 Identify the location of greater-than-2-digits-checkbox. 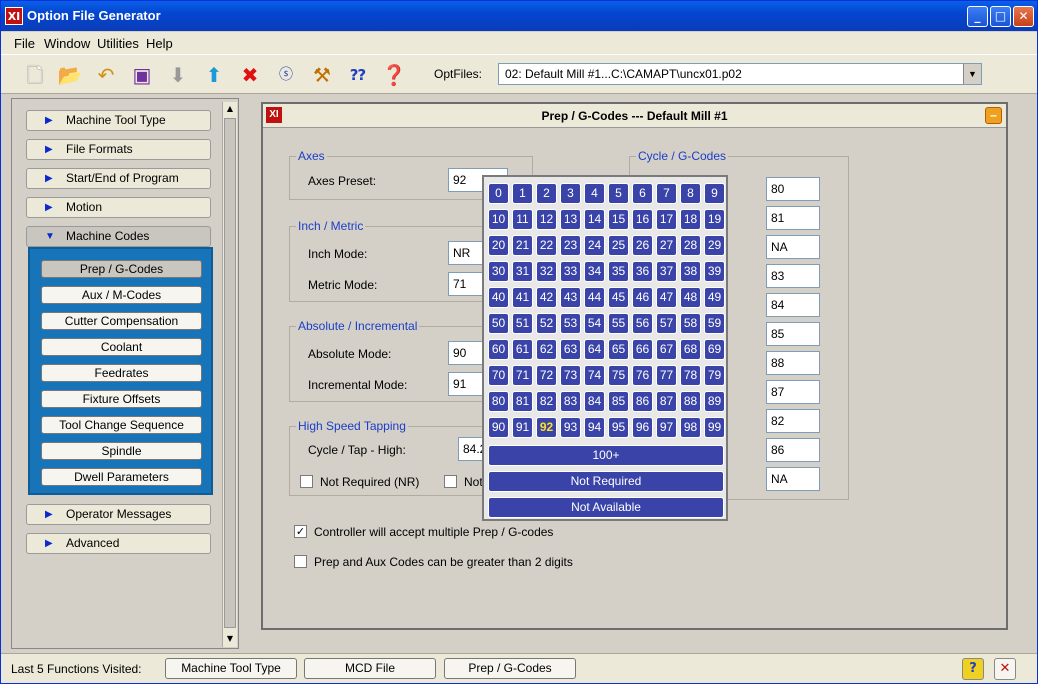
(300, 561).